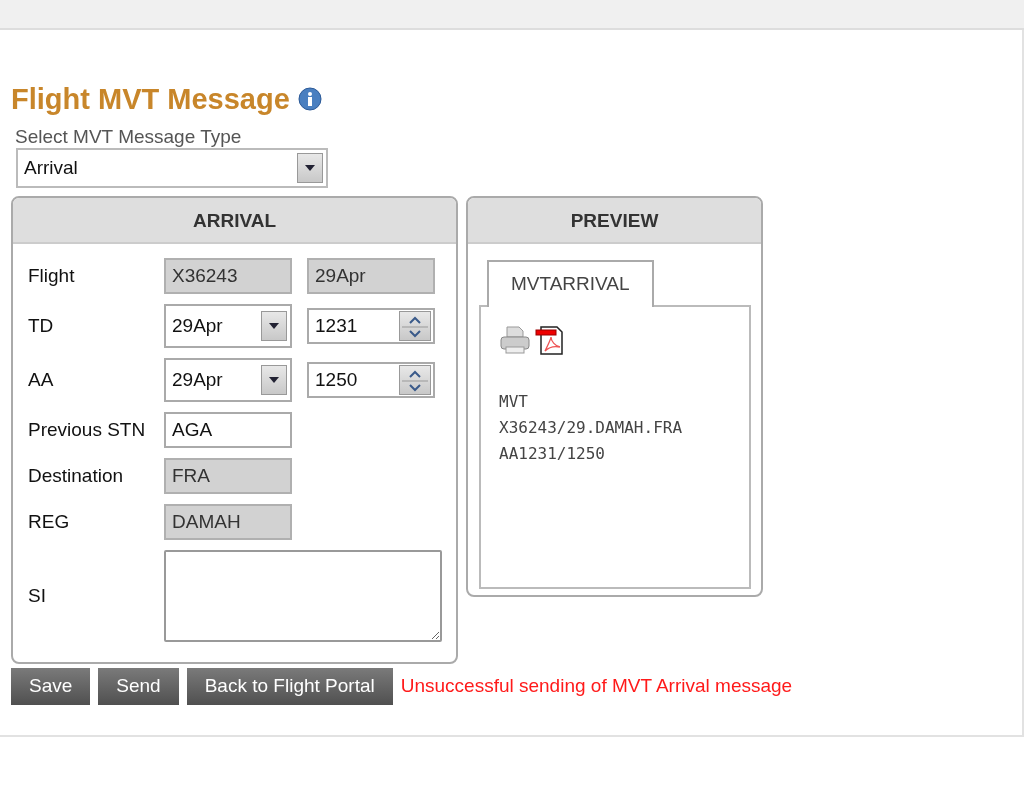 This screenshot has height=788, width=1024. I want to click on error-message: Unsuccessful sending of MVT Arrival message, so click(596, 686).